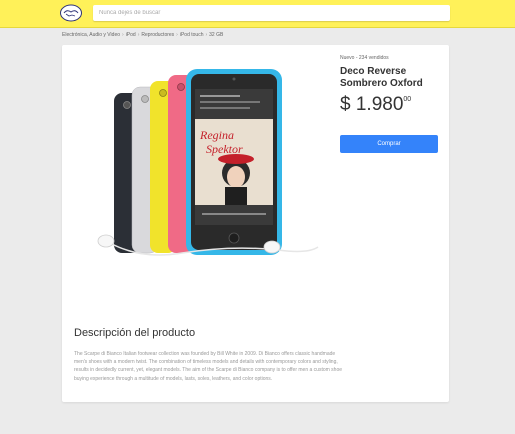 The height and width of the screenshot is (434, 515). Describe the element at coordinates (106, 241) in the screenshot. I see `earbud-left` at that location.